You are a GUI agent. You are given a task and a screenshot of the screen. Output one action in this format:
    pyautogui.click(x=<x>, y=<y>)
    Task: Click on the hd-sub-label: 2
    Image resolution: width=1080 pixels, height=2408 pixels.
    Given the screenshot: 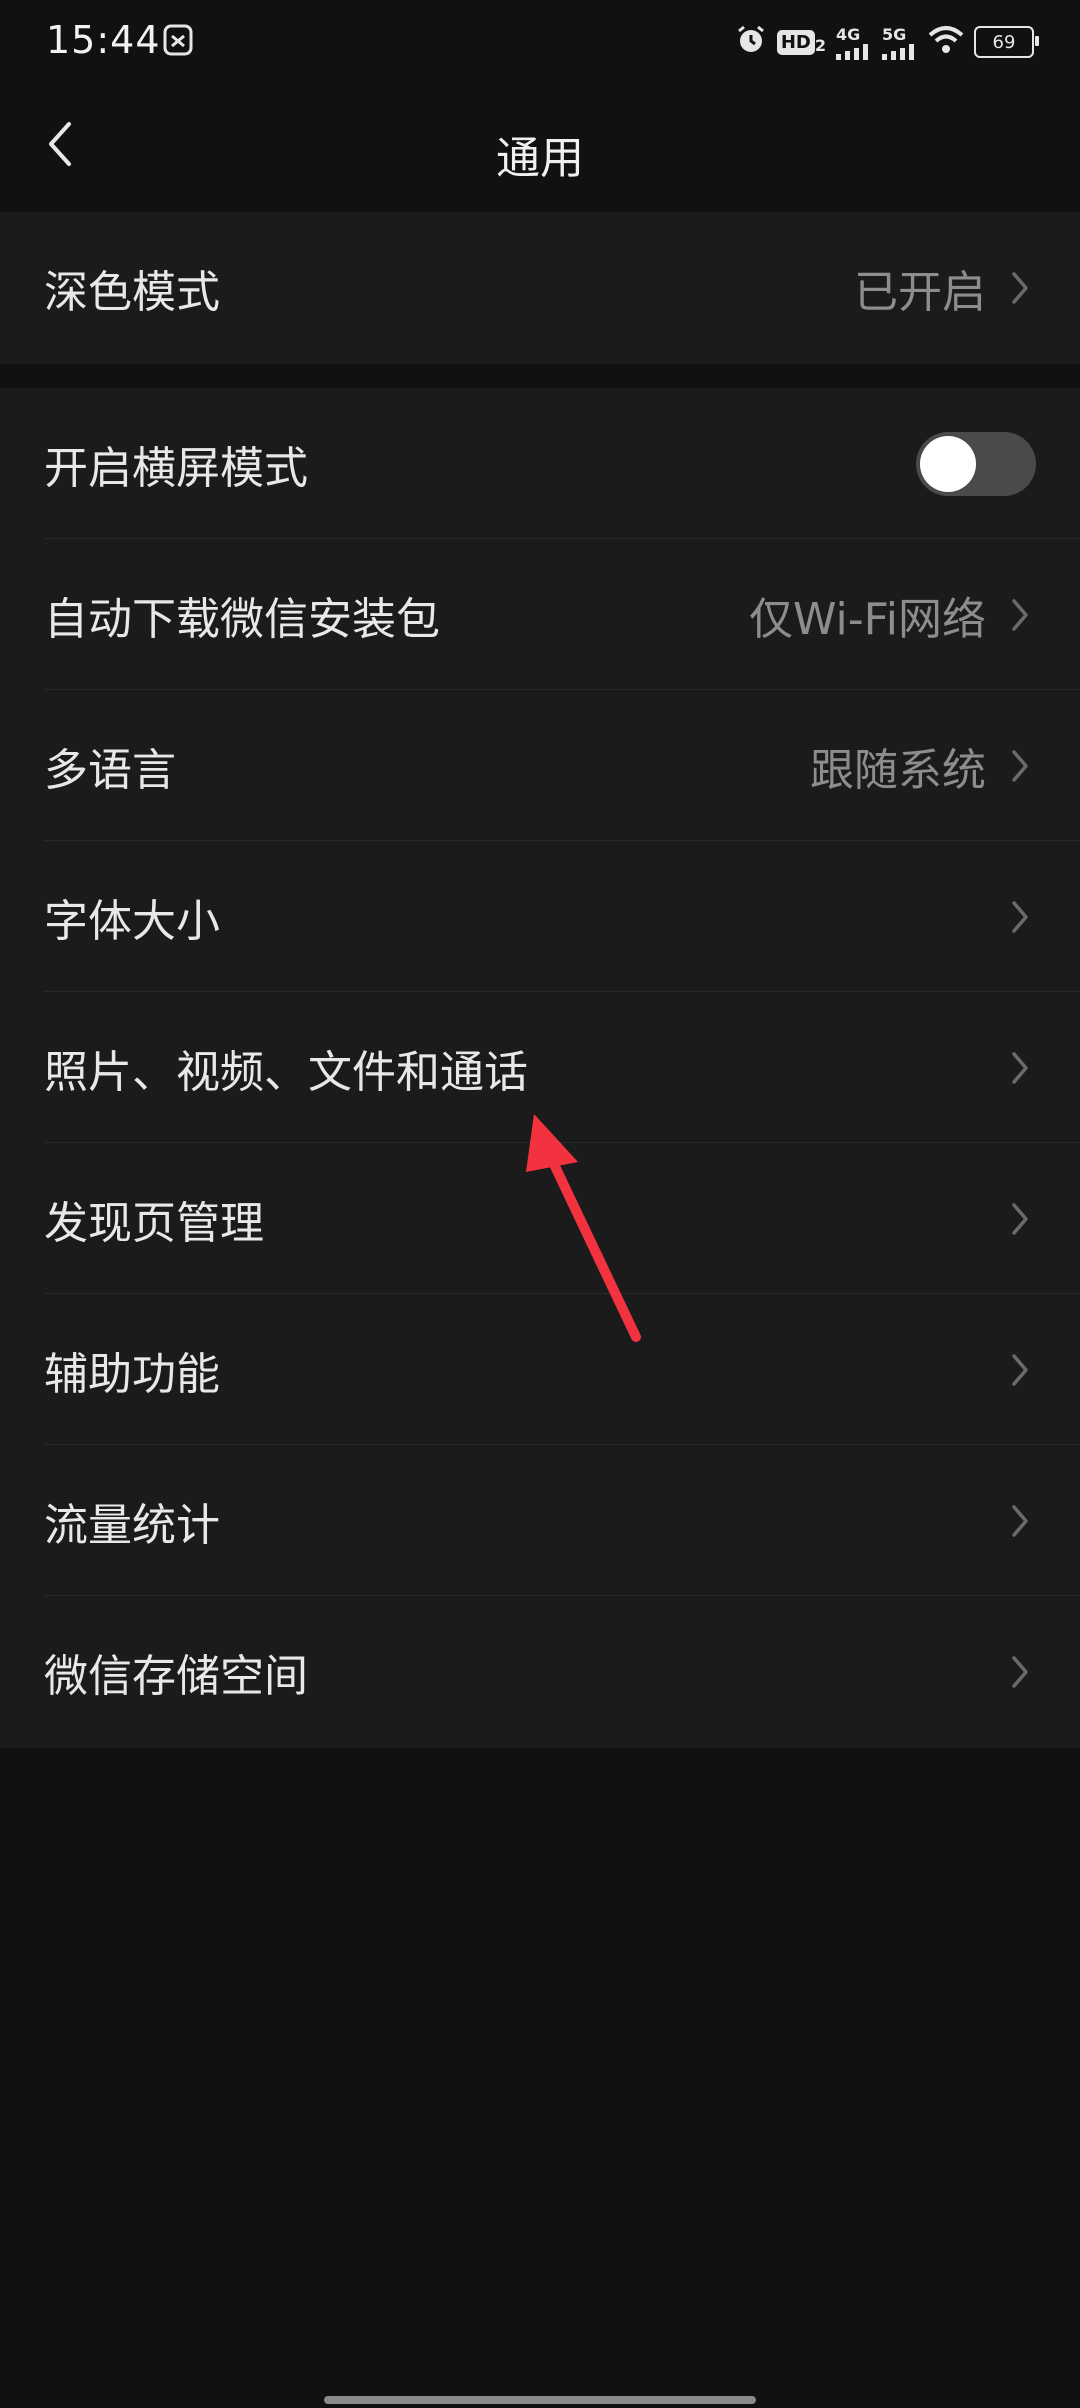 What is the action you would take?
    pyautogui.click(x=820, y=45)
    